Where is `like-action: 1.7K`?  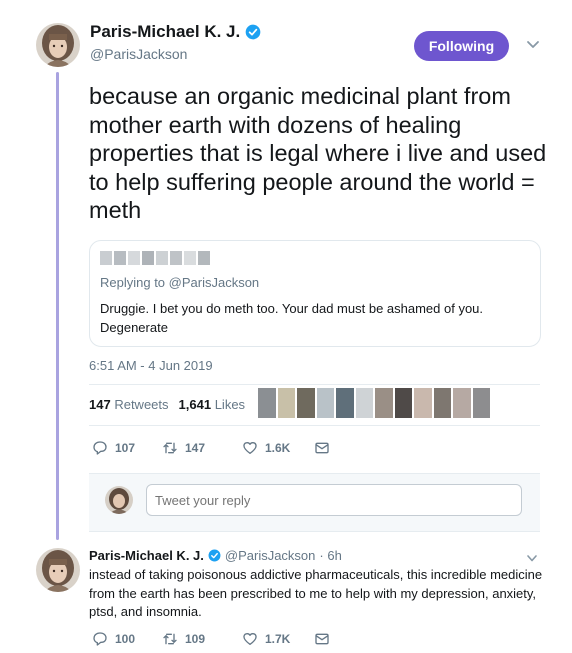
like-action: 1.7K is located at coordinates (278, 639).